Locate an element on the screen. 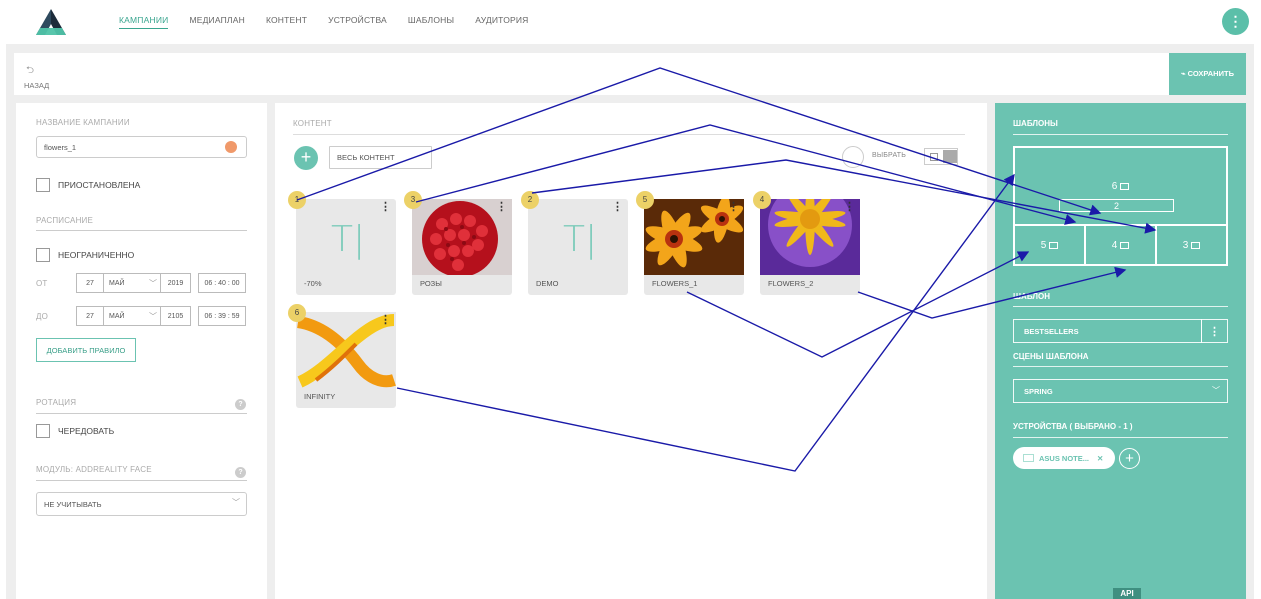  zone-number: 6 is located at coordinates (1114, 186).